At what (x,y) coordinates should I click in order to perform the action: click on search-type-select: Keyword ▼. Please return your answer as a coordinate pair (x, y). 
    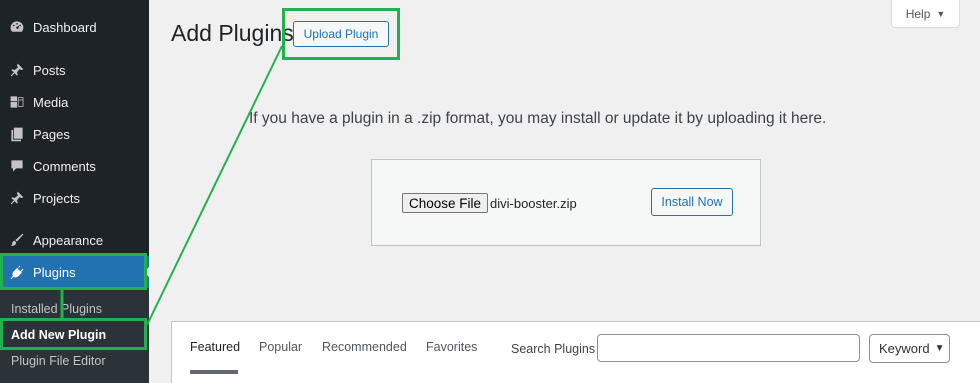
    Looking at the image, I should click on (909, 348).